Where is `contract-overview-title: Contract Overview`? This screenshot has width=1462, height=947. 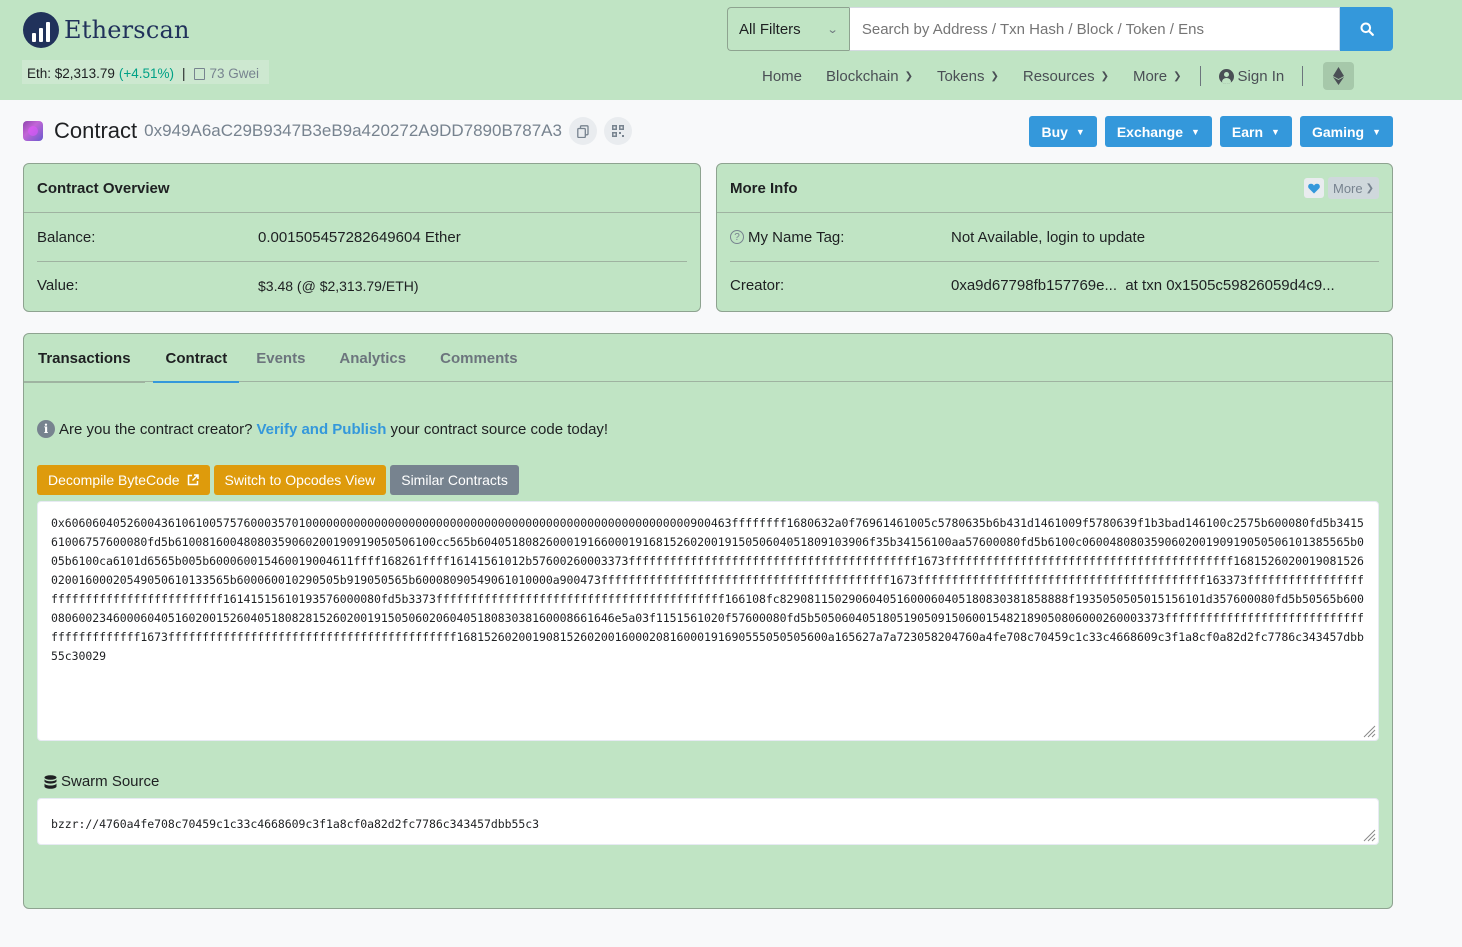
contract-overview-title: Contract Overview is located at coordinates (362, 188).